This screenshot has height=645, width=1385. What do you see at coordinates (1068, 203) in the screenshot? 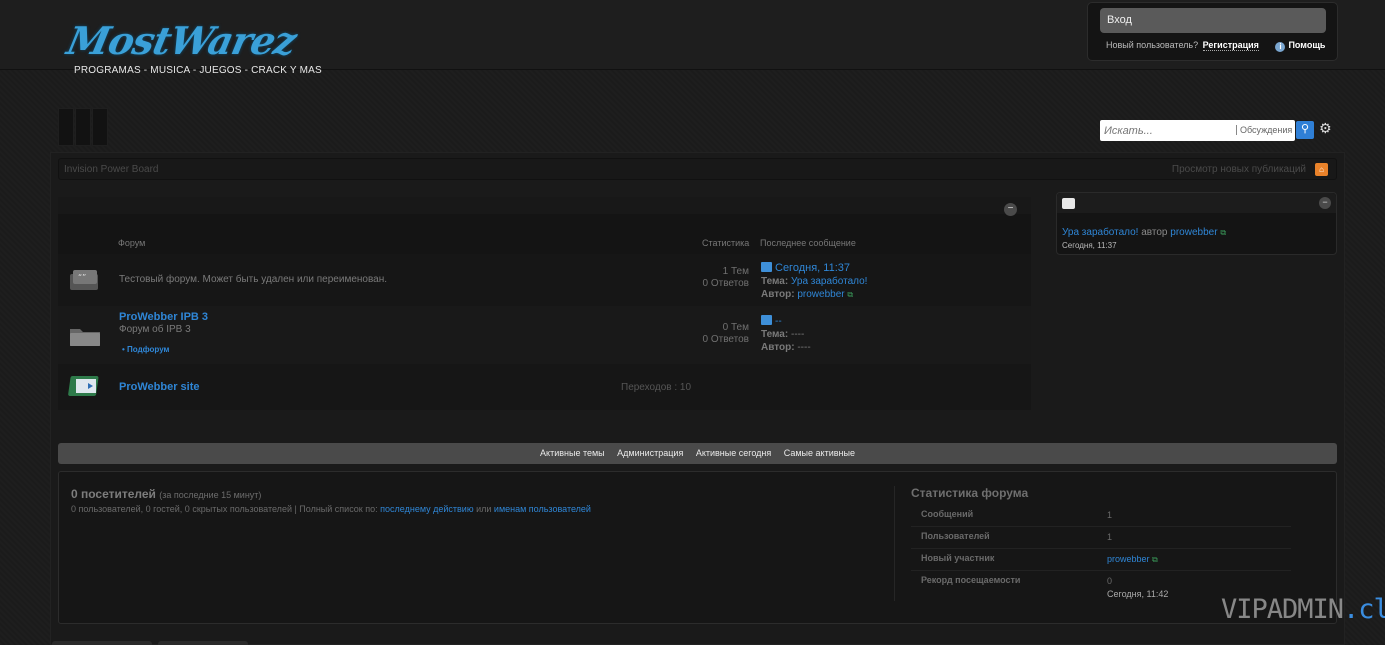
I see `recent-topics-icon` at bounding box center [1068, 203].